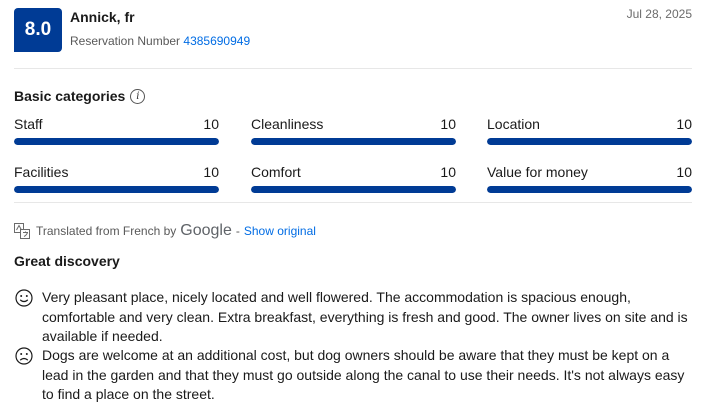 This screenshot has width=705, height=406. What do you see at coordinates (28, 124) in the screenshot?
I see `category-label: Staff` at bounding box center [28, 124].